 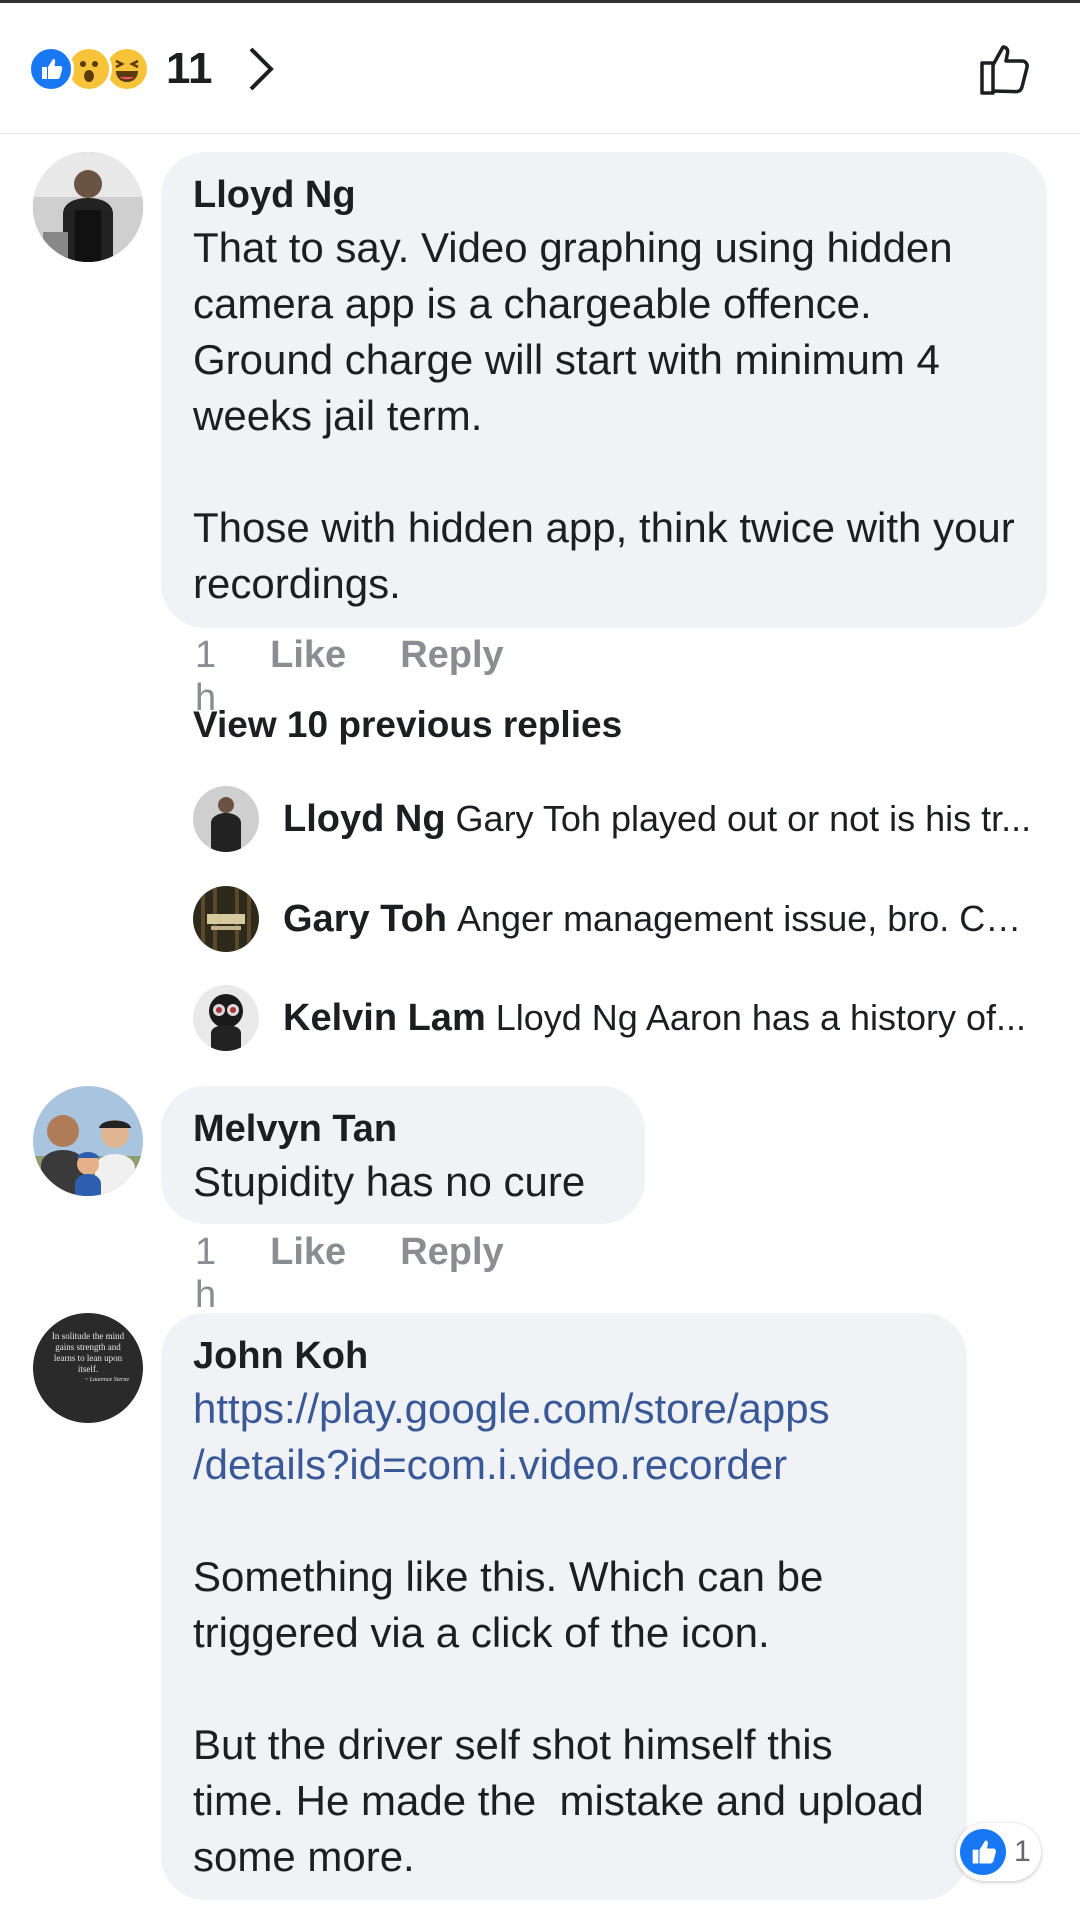 What do you see at coordinates (1022, 1851) in the screenshot?
I see `reaction-count: 1` at bounding box center [1022, 1851].